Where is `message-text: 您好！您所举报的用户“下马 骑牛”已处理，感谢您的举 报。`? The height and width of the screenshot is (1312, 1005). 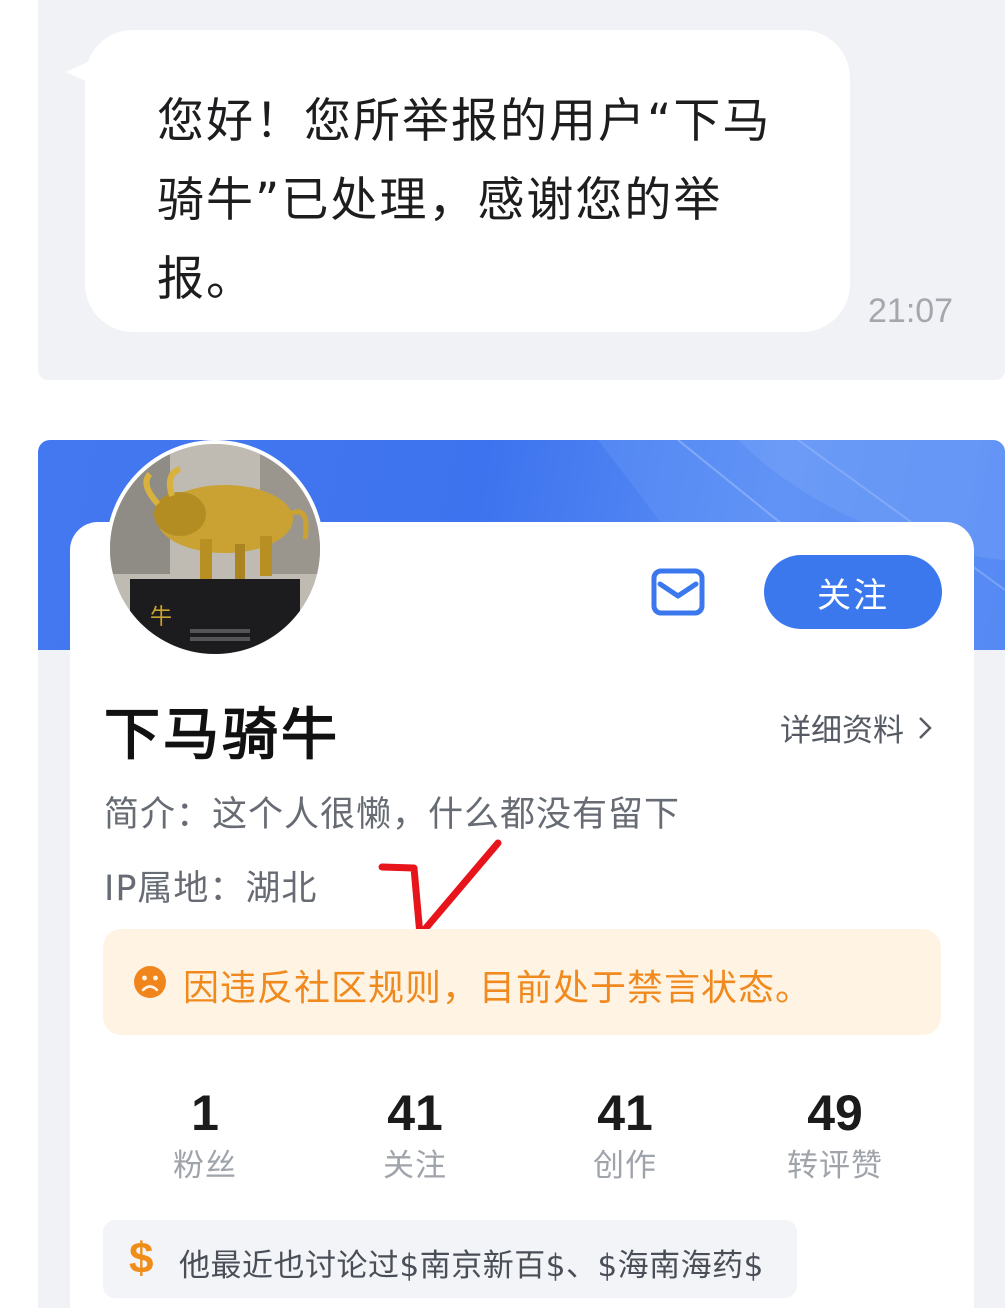
message-text: 您好！您所举报的用户“下马 骑牛”已处理，感谢您的举 报。 is located at coordinates (507, 200).